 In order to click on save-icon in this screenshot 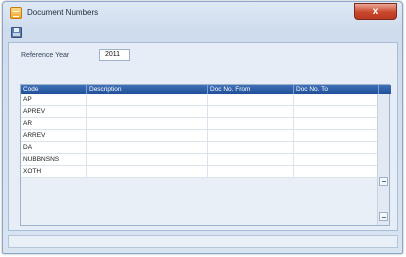, I will do `click(16, 32)`.